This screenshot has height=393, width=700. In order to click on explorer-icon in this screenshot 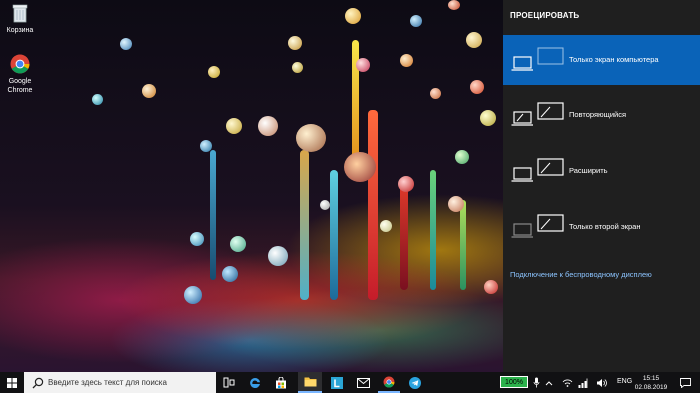, I will do `click(310, 382)`.